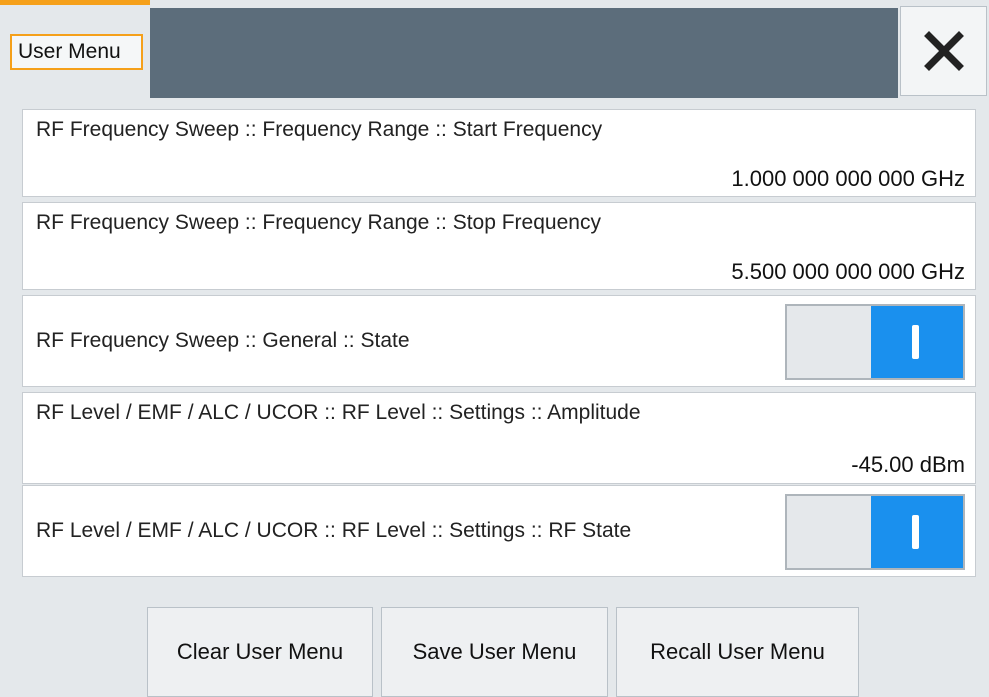  Describe the element at coordinates (908, 465) in the screenshot. I see `entry-value: -45.00 dBm` at that location.